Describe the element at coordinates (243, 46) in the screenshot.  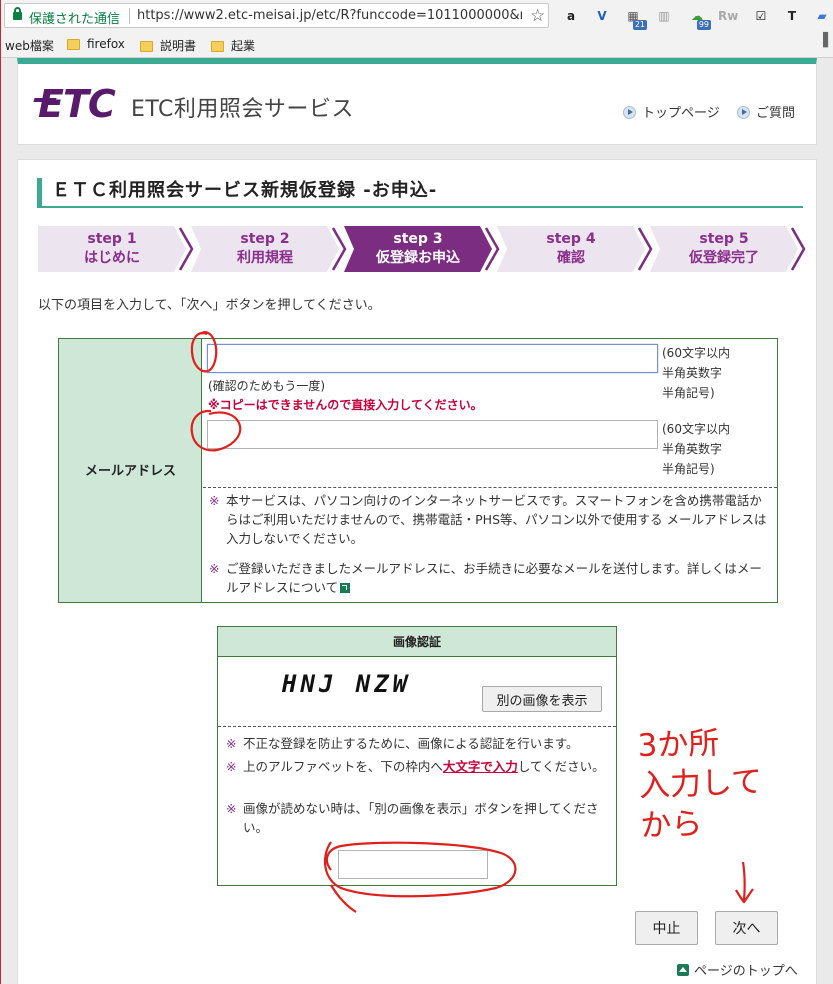
I see `bookmark-label: 起業` at that location.